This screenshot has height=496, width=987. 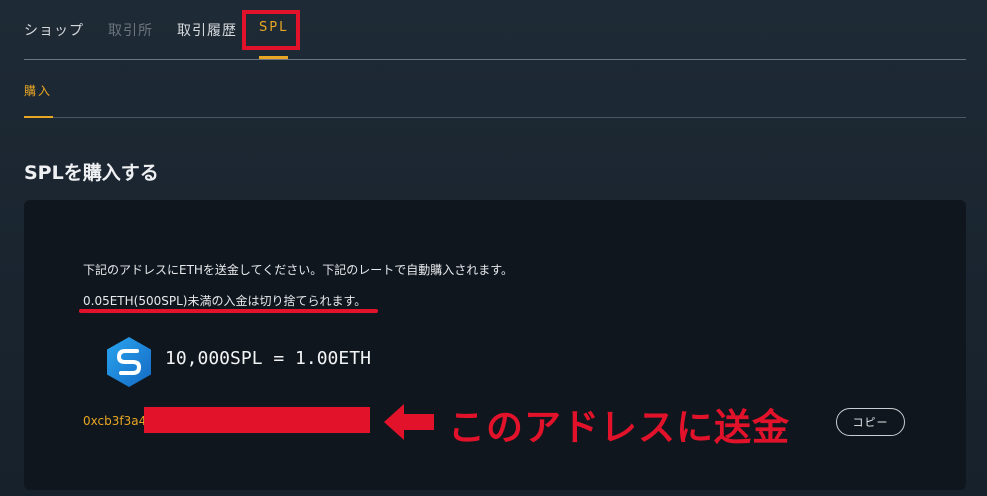 What do you see at coordinates (619, 427) in the screenshot?
I see `send-to-address-callout: このアドレスに送金` at bounding box center [619, 427].